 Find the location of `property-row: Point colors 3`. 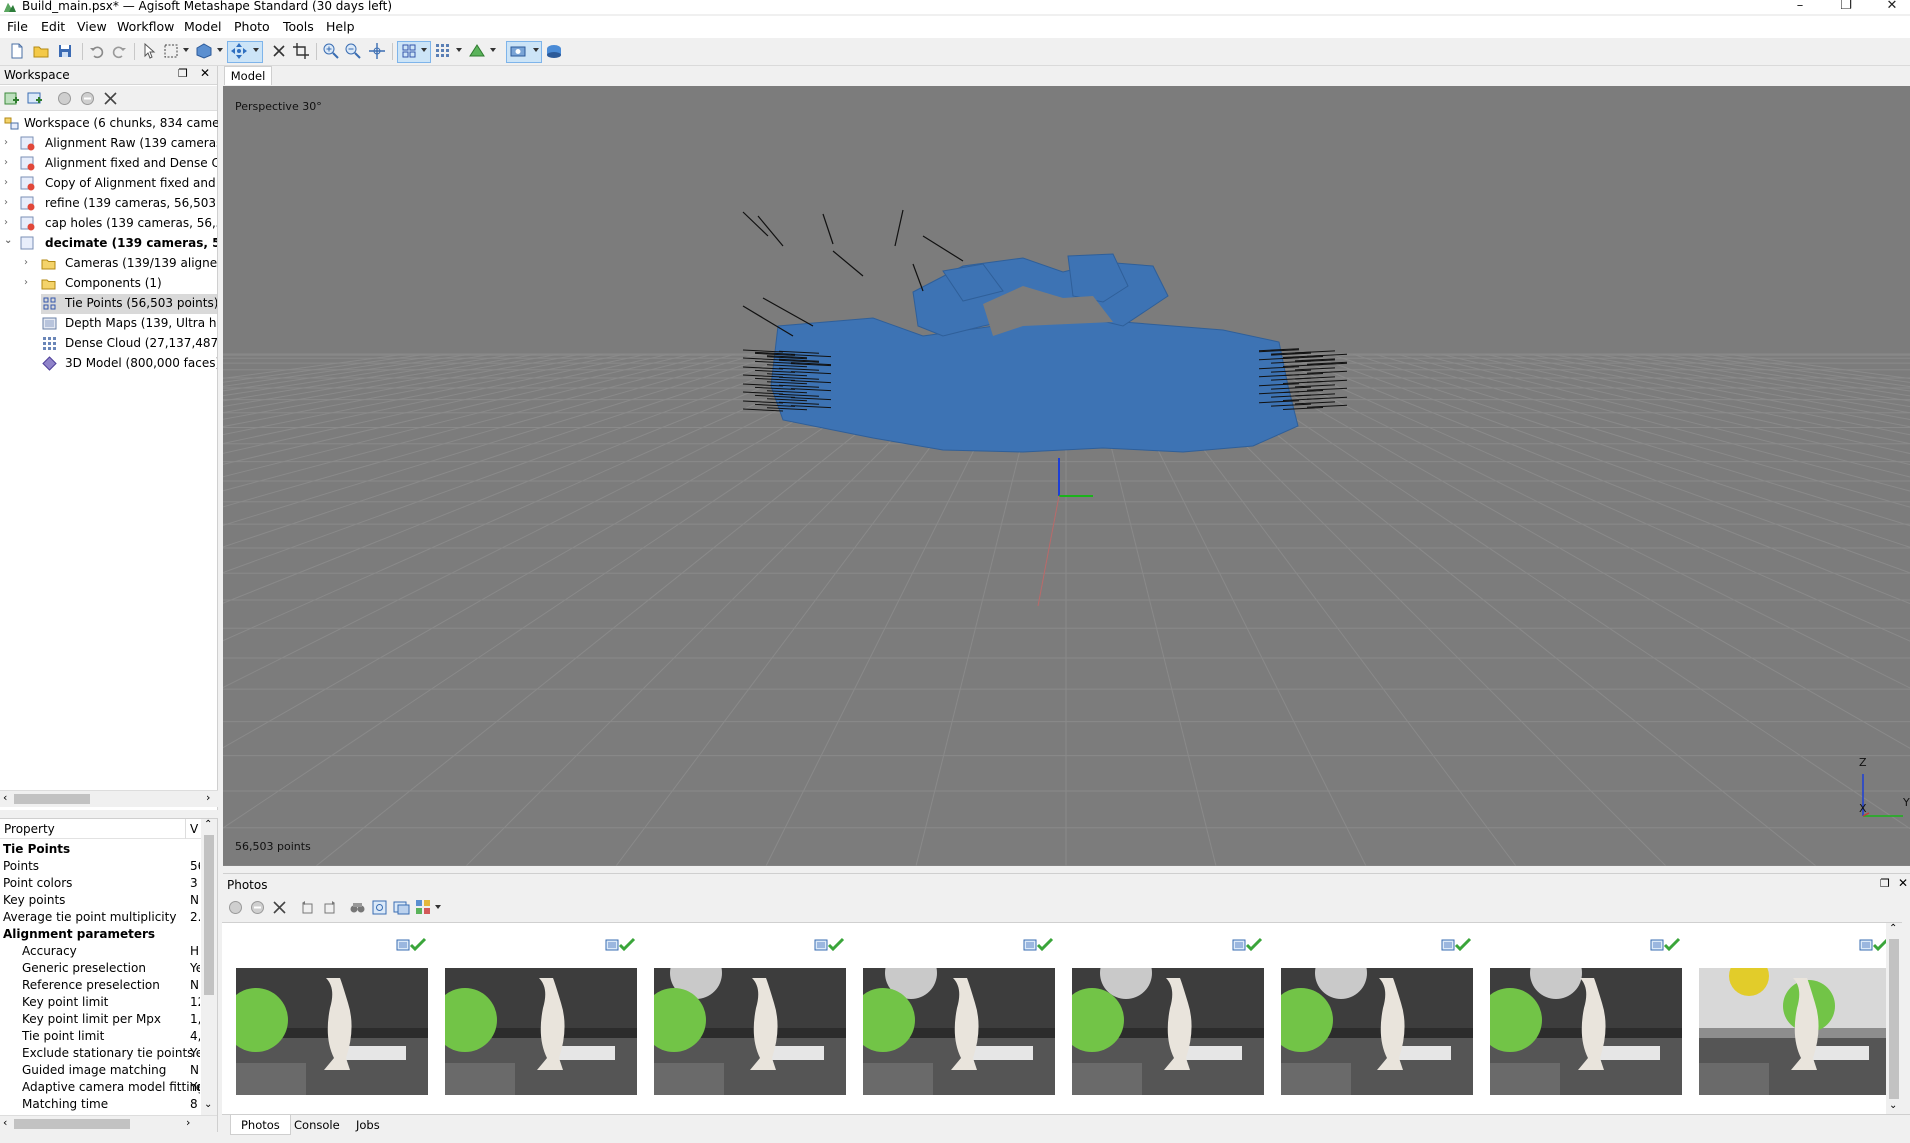

property-row: Point colors 3 is located at coordinates (100, 883).